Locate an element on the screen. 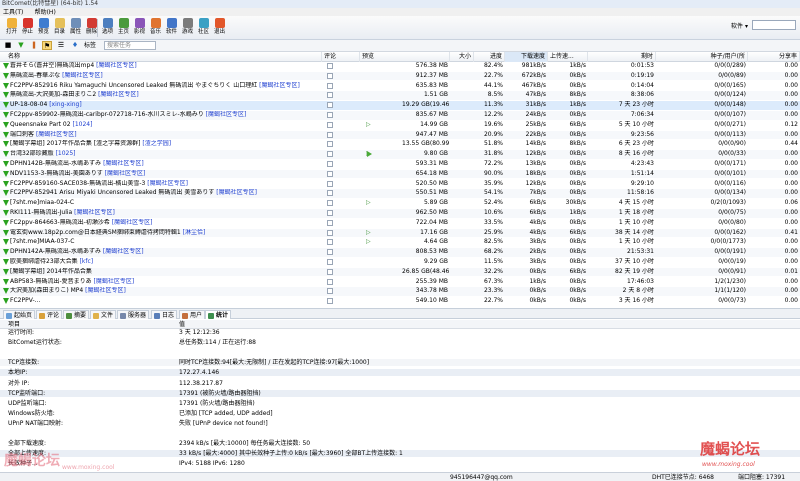 The width and height of the screenshot is (800, 481). start-icon: ▼ is located at coordinates (21, 45).